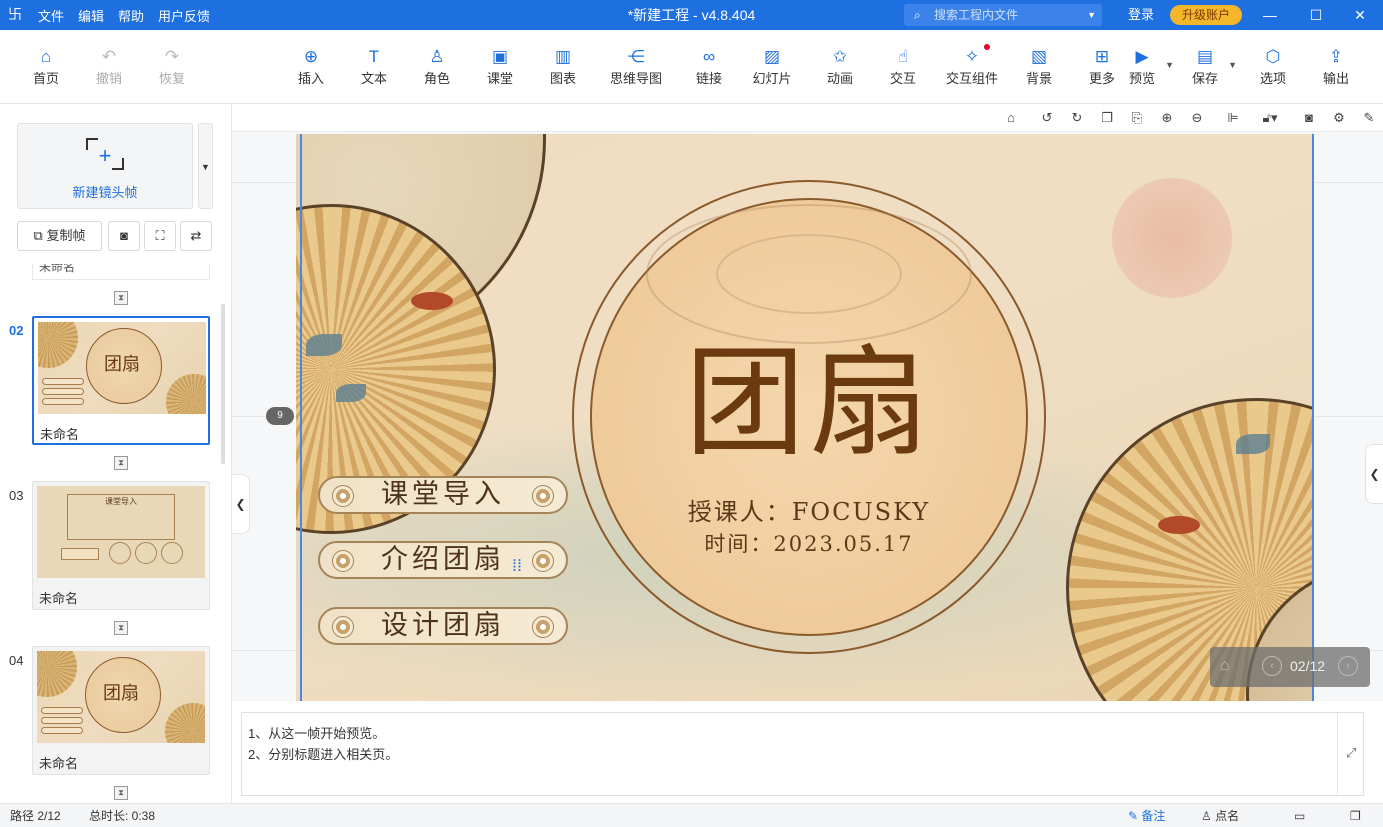 The height and width of the screenshot is (827, 1383). I want to click on classroom-label: 课堂, so click(499, 78).